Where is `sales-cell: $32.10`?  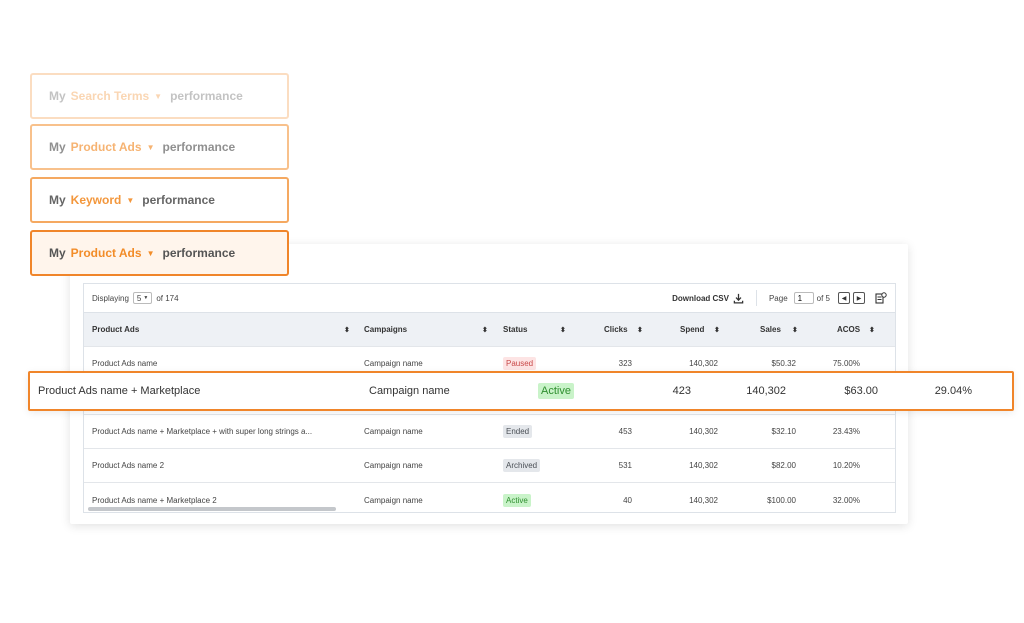
sales-cell: $32.10 is located at coordinates (783, 431).